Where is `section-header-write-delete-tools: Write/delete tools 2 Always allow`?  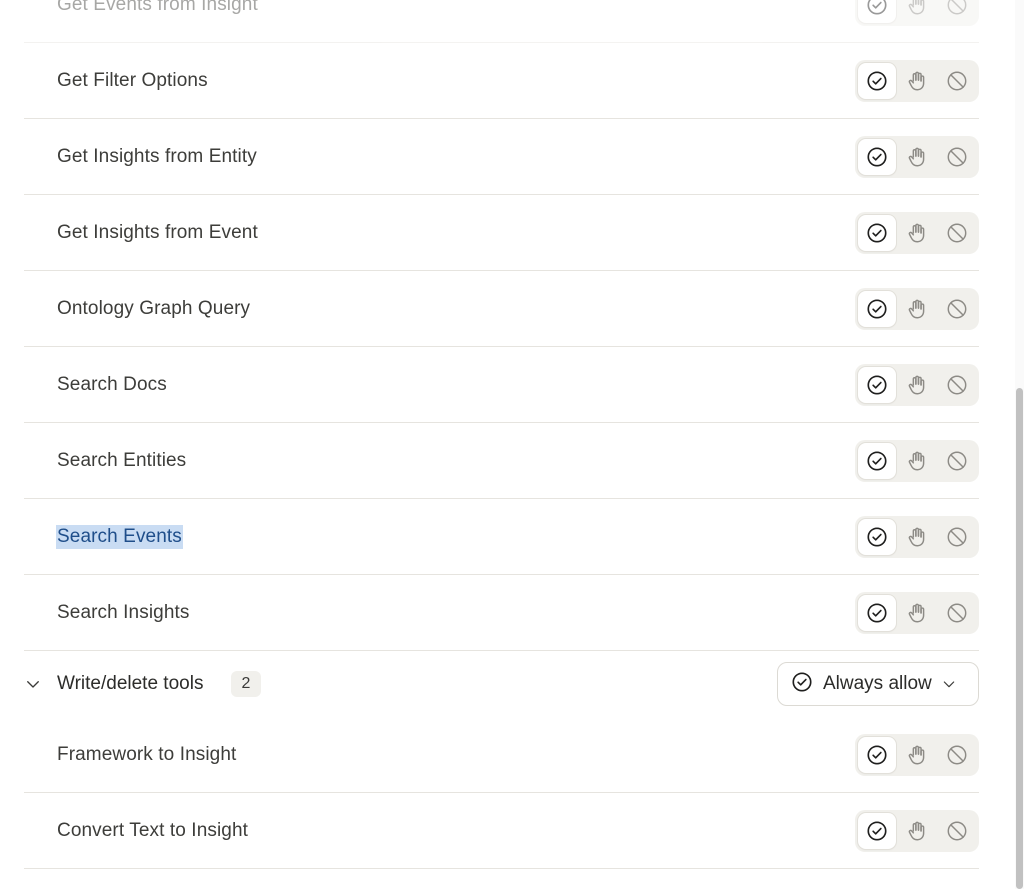
section-header-write-delete-tools: Write/delete tools 2 Always allow is located at coordinates (501, 684).